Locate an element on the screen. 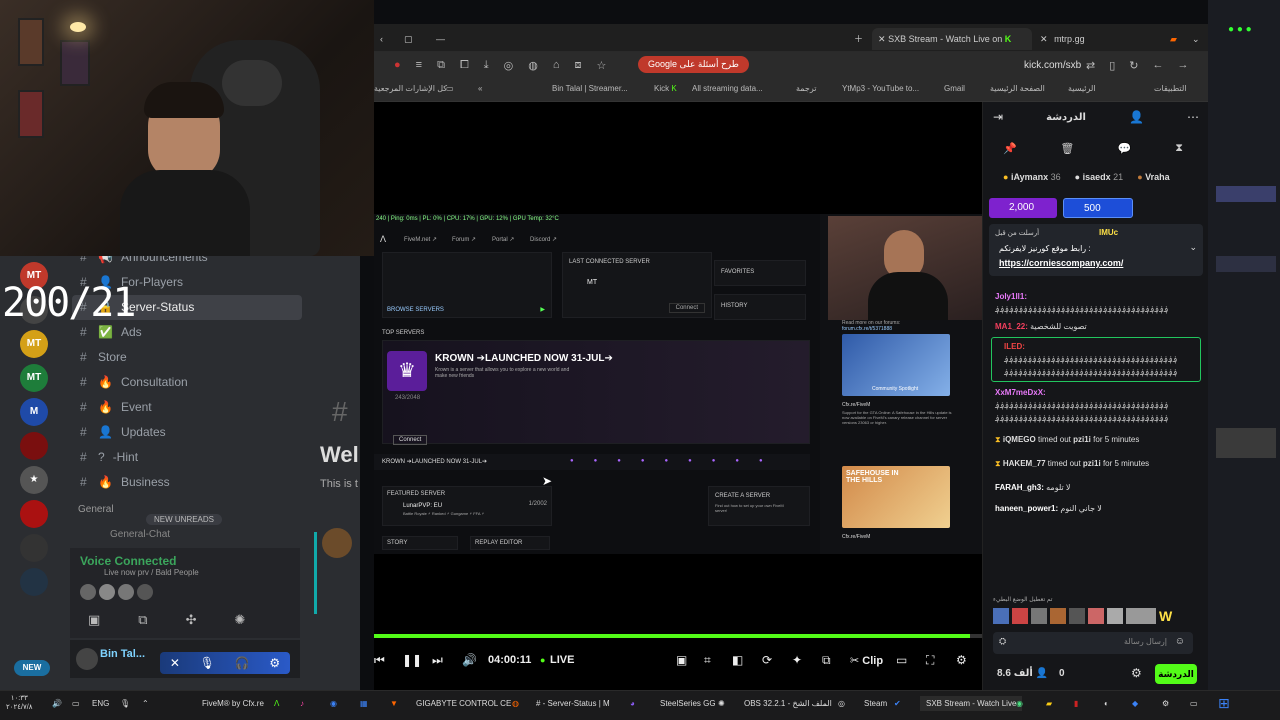 Image resolution: width=1280 pixels, height=720 pixels. taskbar-item: SteelSeries GG is located at coordinates (688, 703).